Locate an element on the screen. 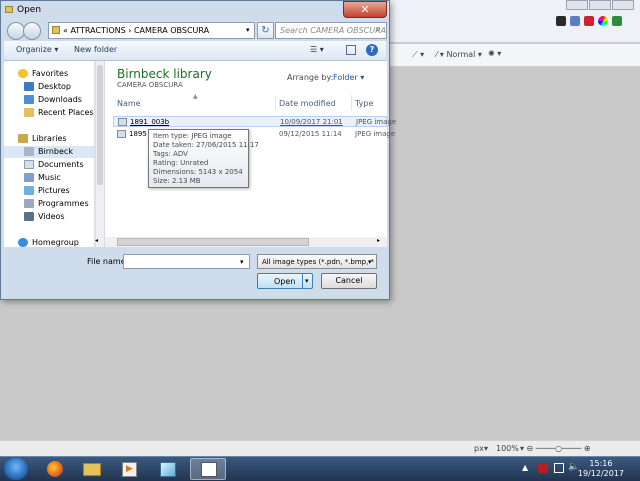 This screenshot has height=481, width=640. nav-music: Music is located at coordinates (42, 178).